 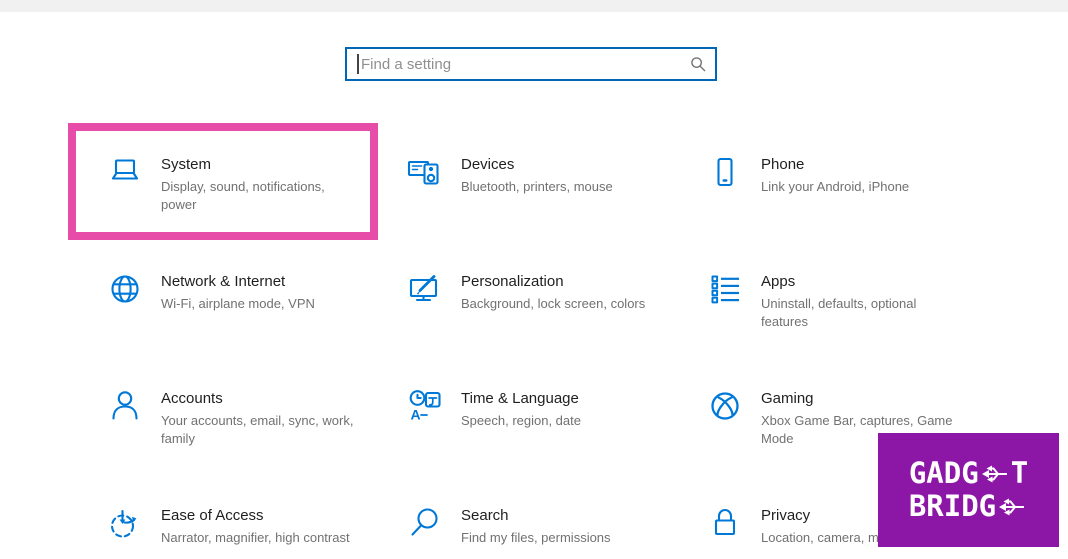 I want to click on logo-text: GADG, so click(x=943, y=473).